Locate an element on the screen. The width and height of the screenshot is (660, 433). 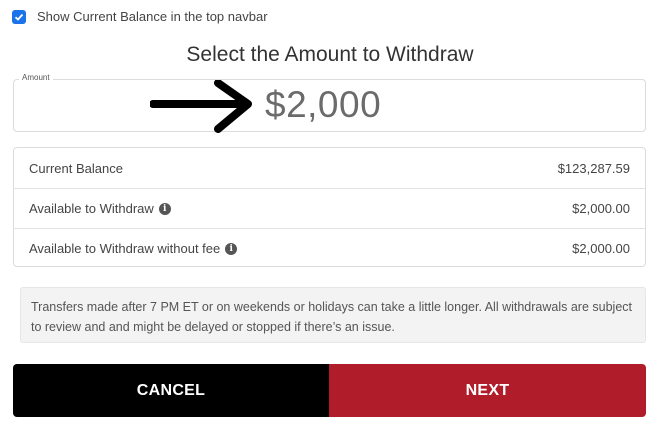
available-no-fee-label: Available to Withdraw without fee is located at coordinates (125, 248).